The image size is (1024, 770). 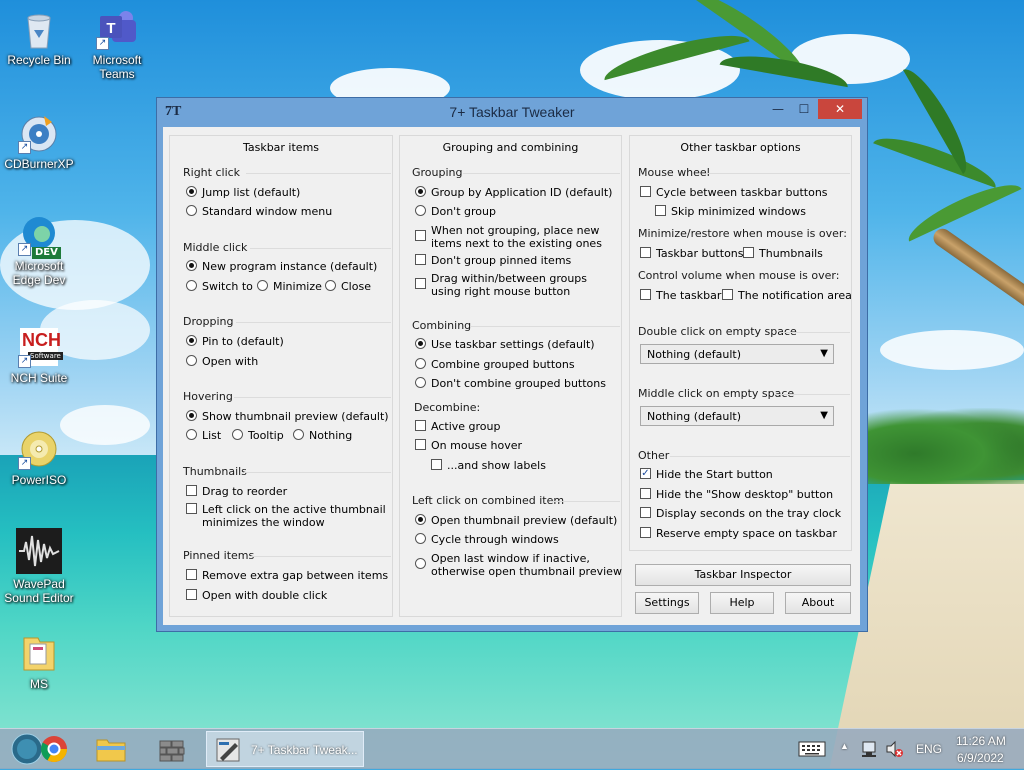 What do you see at coordinates (117, 44) in the screenshot?
I see `desktop-icon-teams: T ↗ Microsoft Teams` at bounding box center [117, 44].